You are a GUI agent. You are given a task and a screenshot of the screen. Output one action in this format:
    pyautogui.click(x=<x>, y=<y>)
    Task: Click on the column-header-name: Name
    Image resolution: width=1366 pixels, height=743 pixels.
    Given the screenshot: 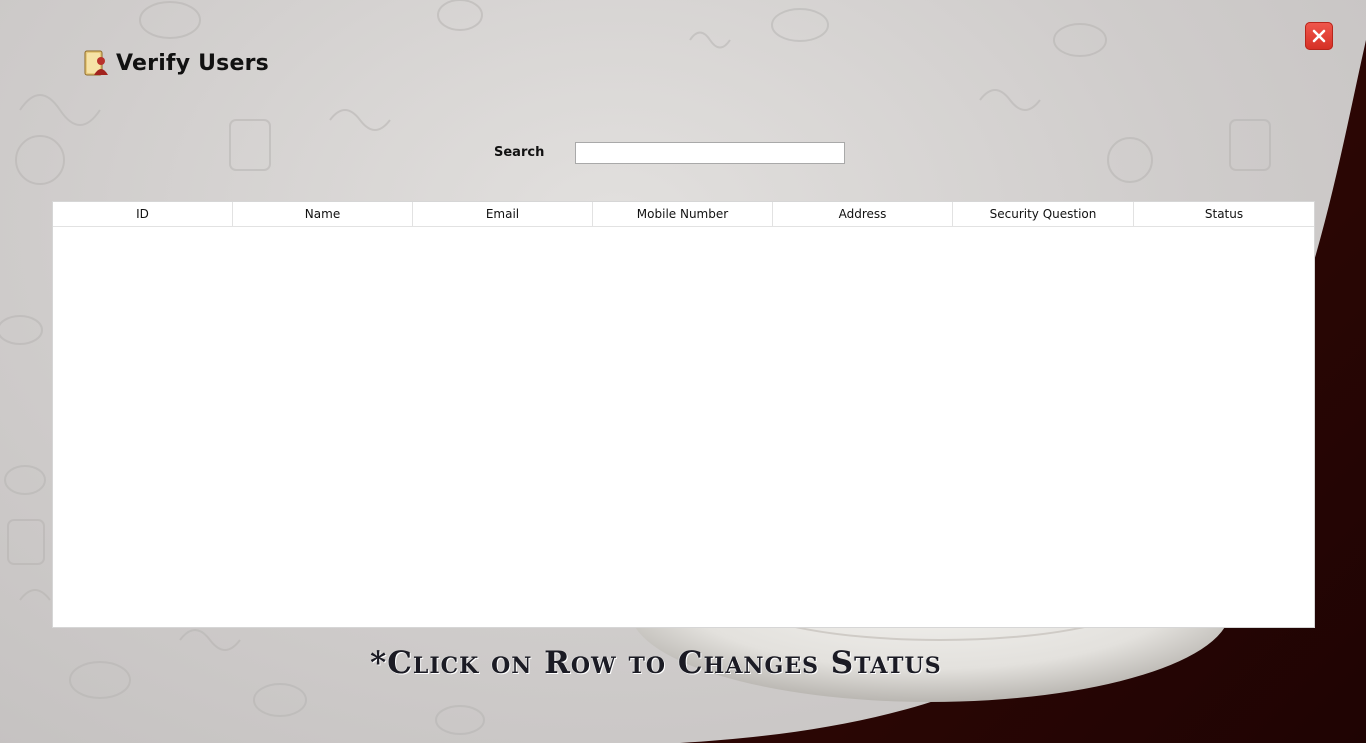 What is the action you would take?
    pyautogui.click(x=323, y=214)
    